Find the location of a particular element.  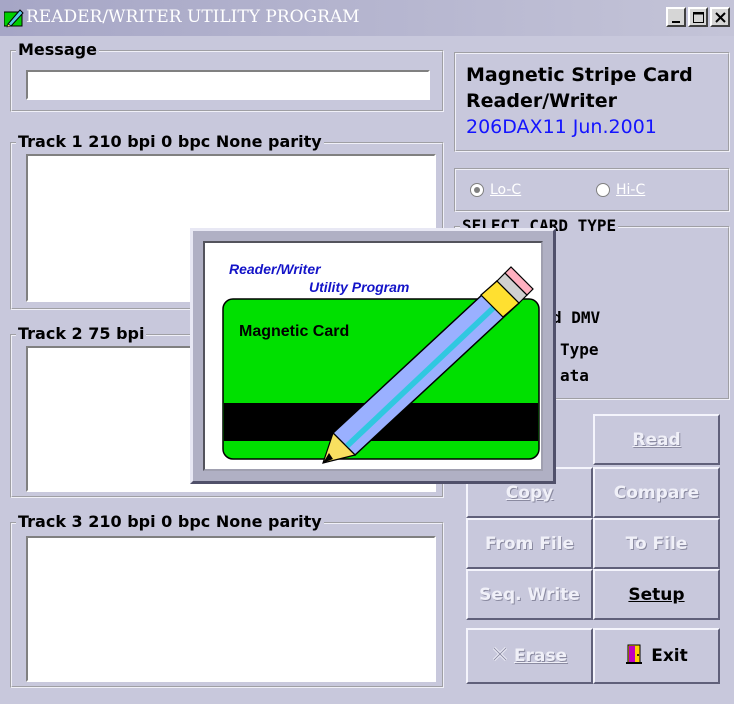

track3-label: Track 3 210 bpi 0 bpc None parity is located at coordinates (170, 521).